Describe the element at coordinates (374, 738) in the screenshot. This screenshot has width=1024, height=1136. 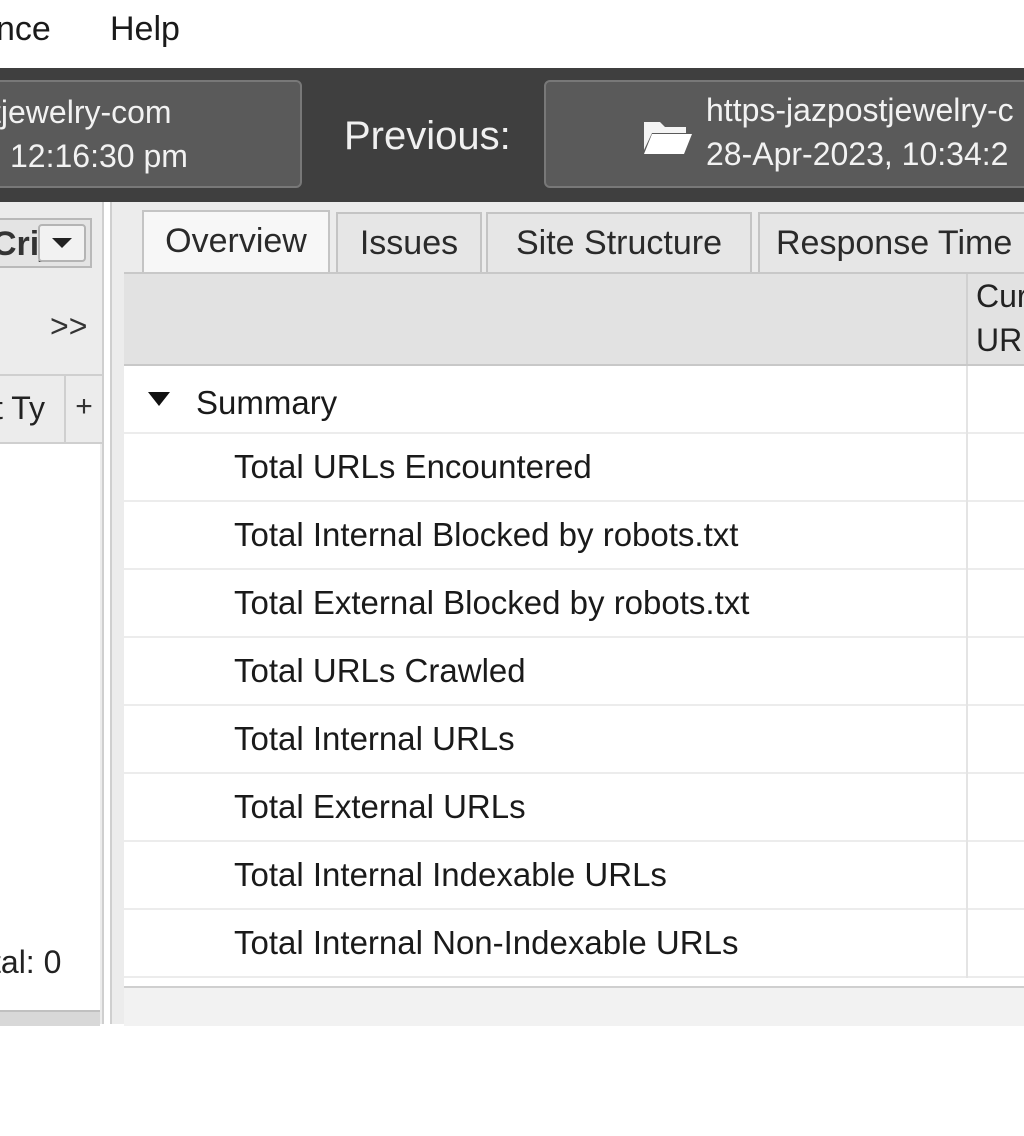
I see `row-label: Total Internal URLs` at that location.